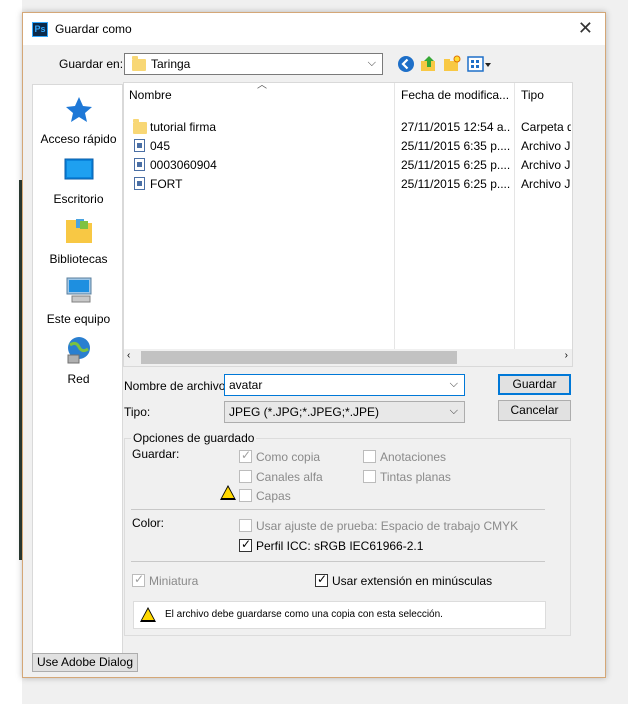 This screenshot has height=704, width=628. Describe the element at coordinates (253, 64) in the screenshot. I see `save-in-combo: Taringa ⌵` at that location.